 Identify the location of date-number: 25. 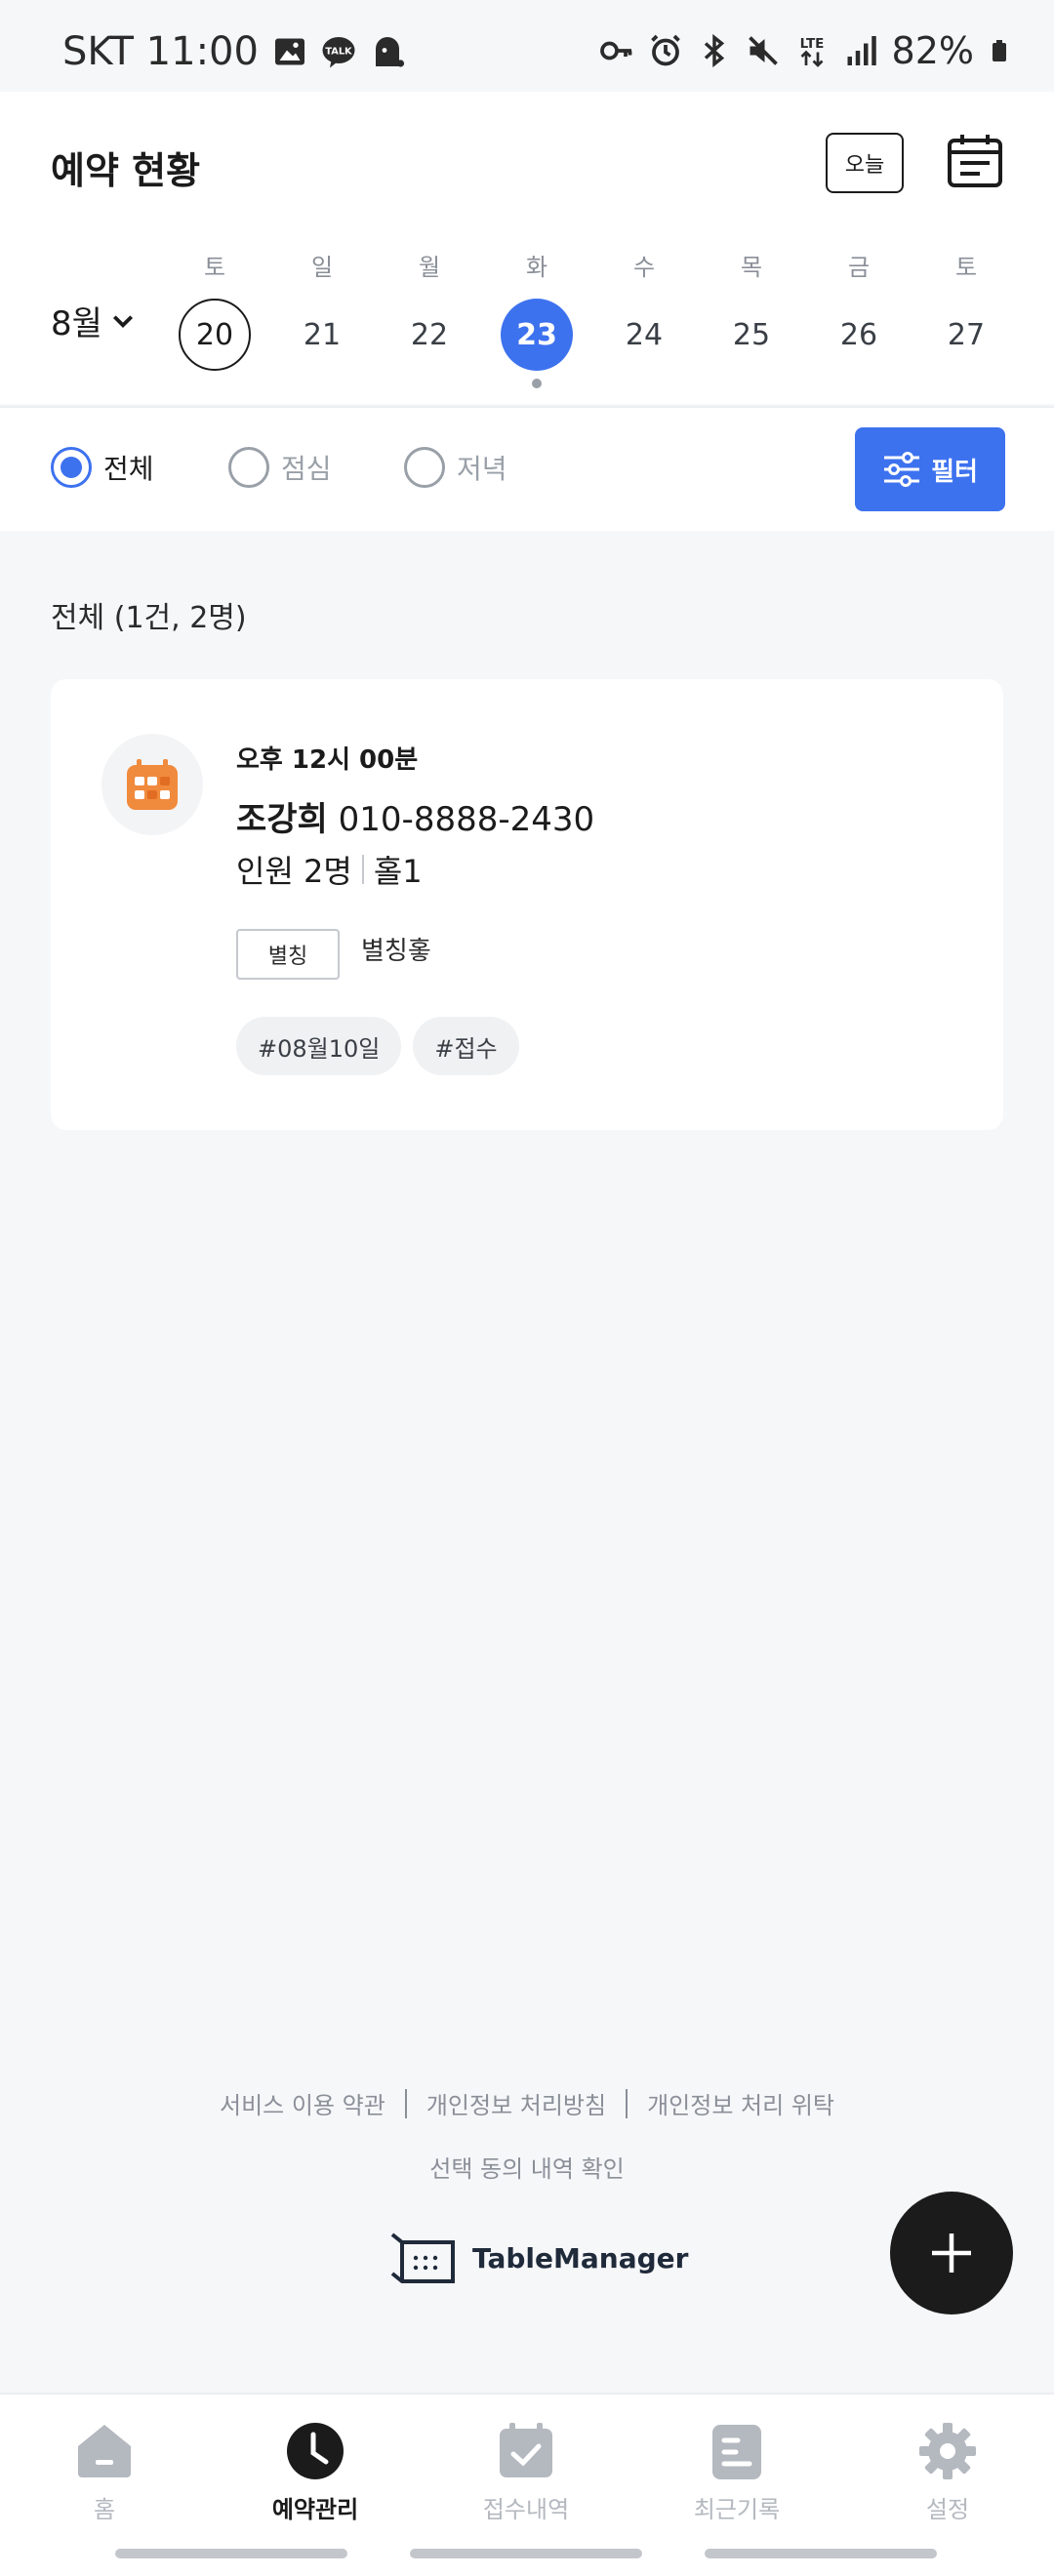
(751, 334).